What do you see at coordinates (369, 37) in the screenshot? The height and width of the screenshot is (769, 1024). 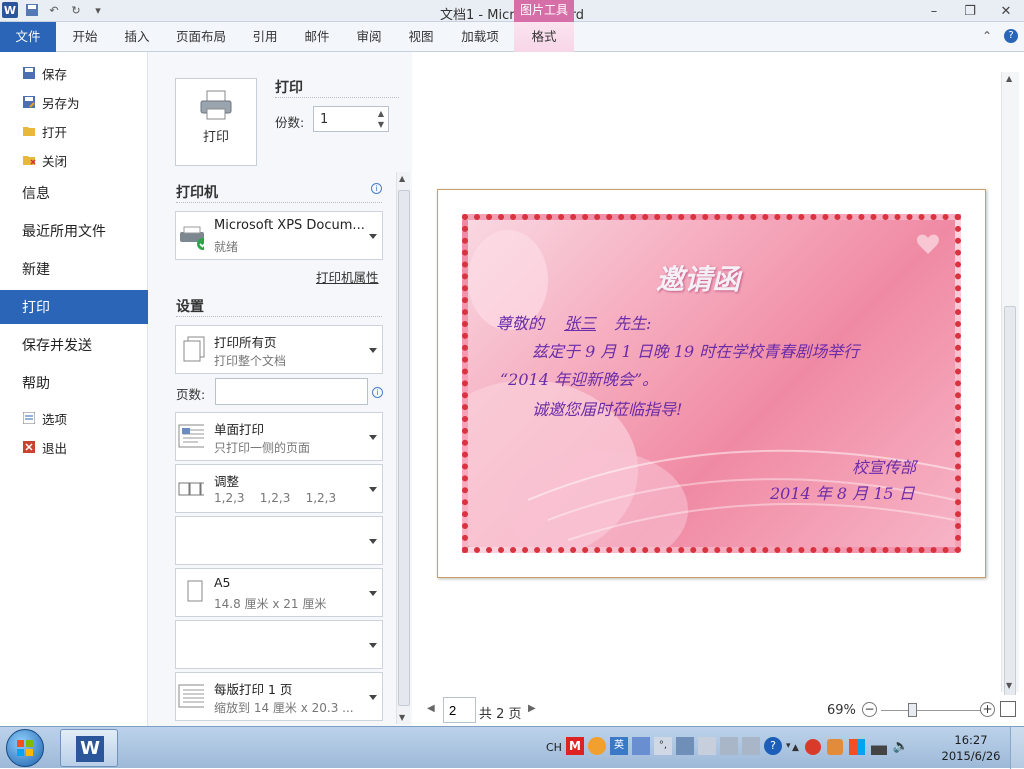 I see `tab-review: 审阅` at bounding box center [369, 37].